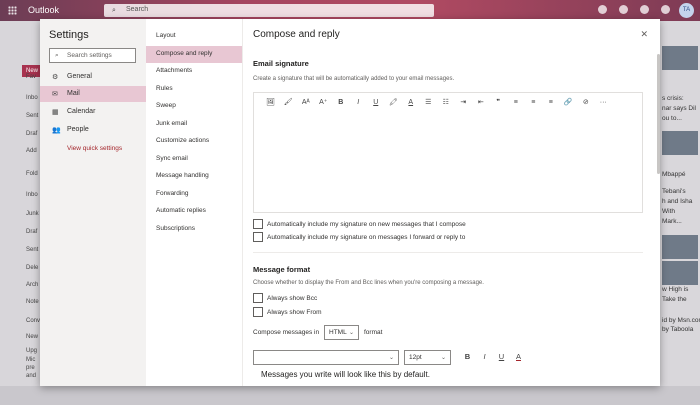 The width and height of the screenshot is (700, 405). Describe the element at coordinates (665, 9) in the screenshot. I see `help-icon` at that location.